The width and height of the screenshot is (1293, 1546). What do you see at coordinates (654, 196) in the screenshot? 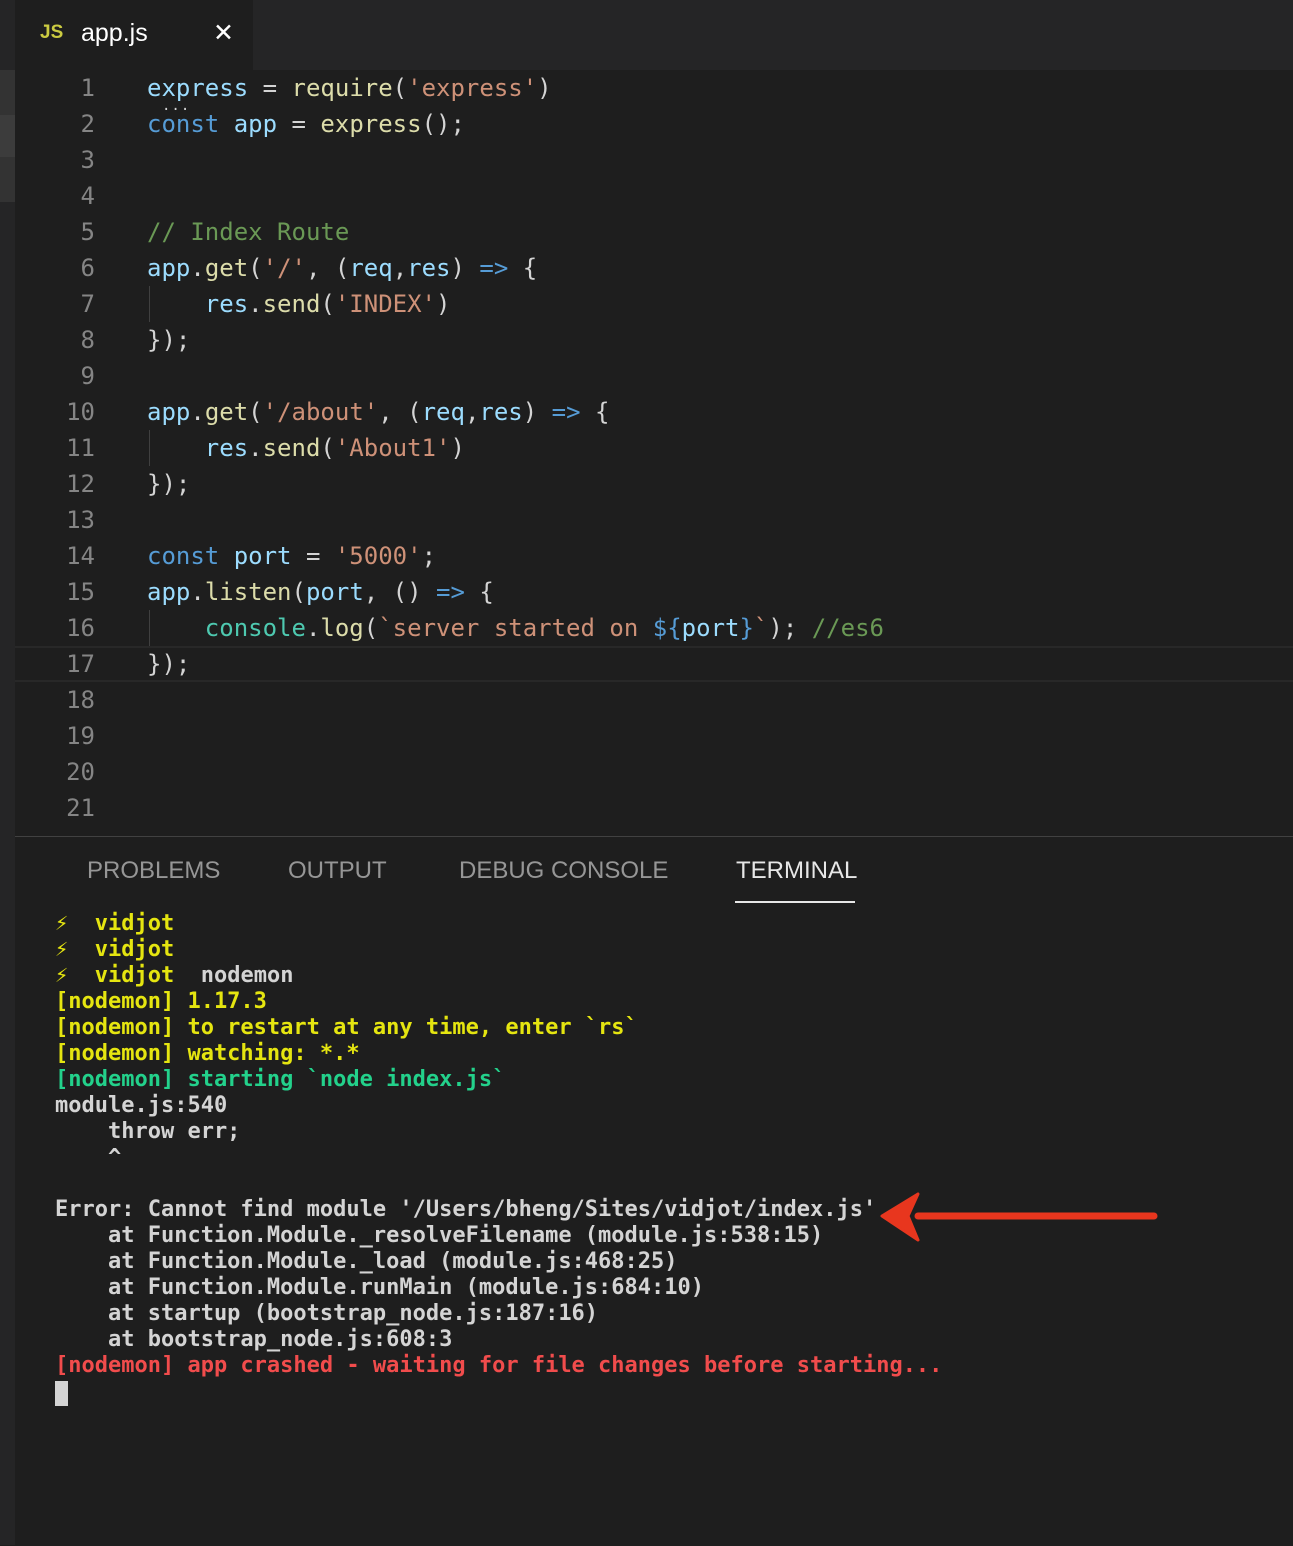
I see `code-line: 4` at bounding box center [654, 196].